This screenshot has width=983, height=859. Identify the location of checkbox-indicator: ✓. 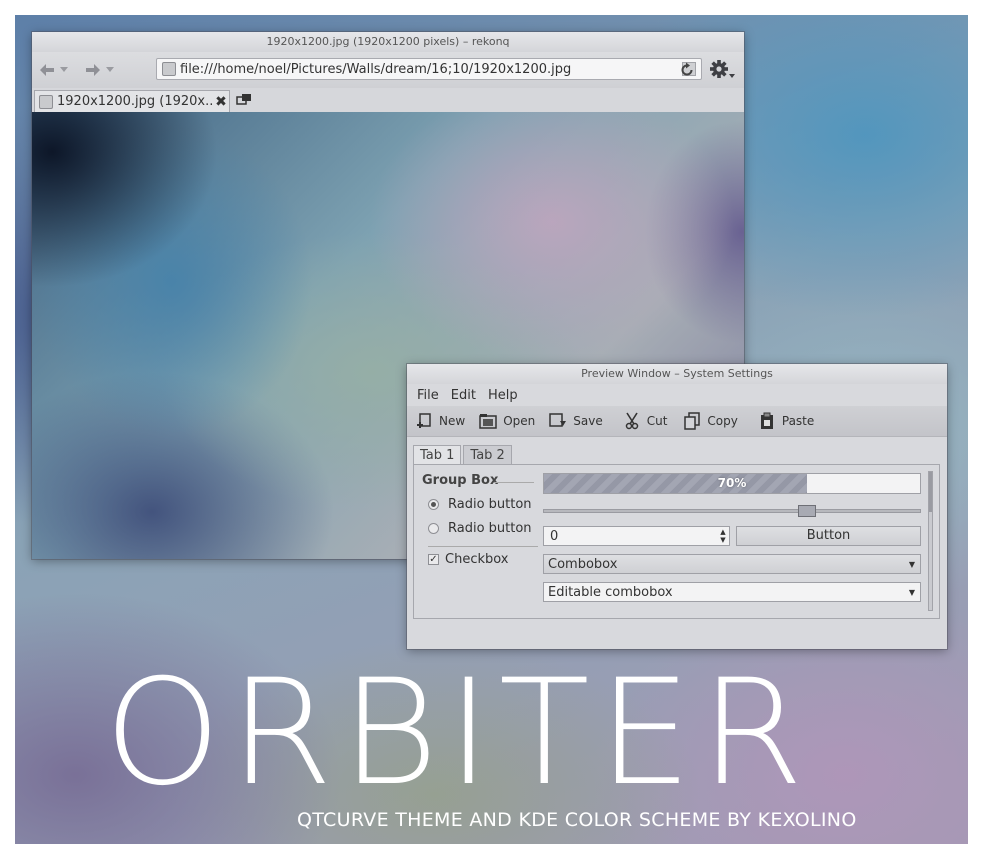
(433, 559).